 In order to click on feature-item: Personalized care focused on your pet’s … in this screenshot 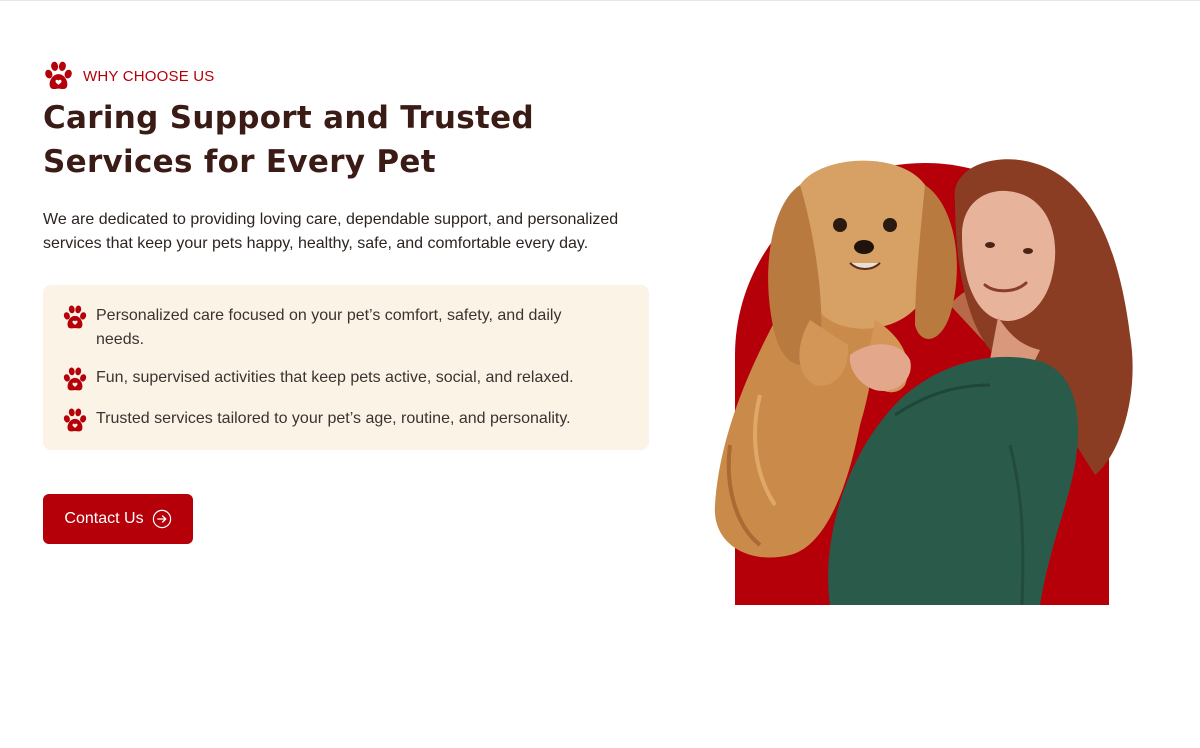, I will do `click(345, 328)`.